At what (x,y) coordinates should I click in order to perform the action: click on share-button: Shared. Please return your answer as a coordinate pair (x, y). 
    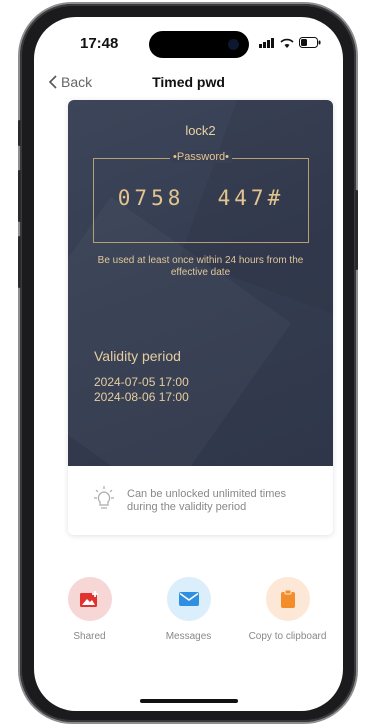
    Looking at the image, I should click on (89, 609).